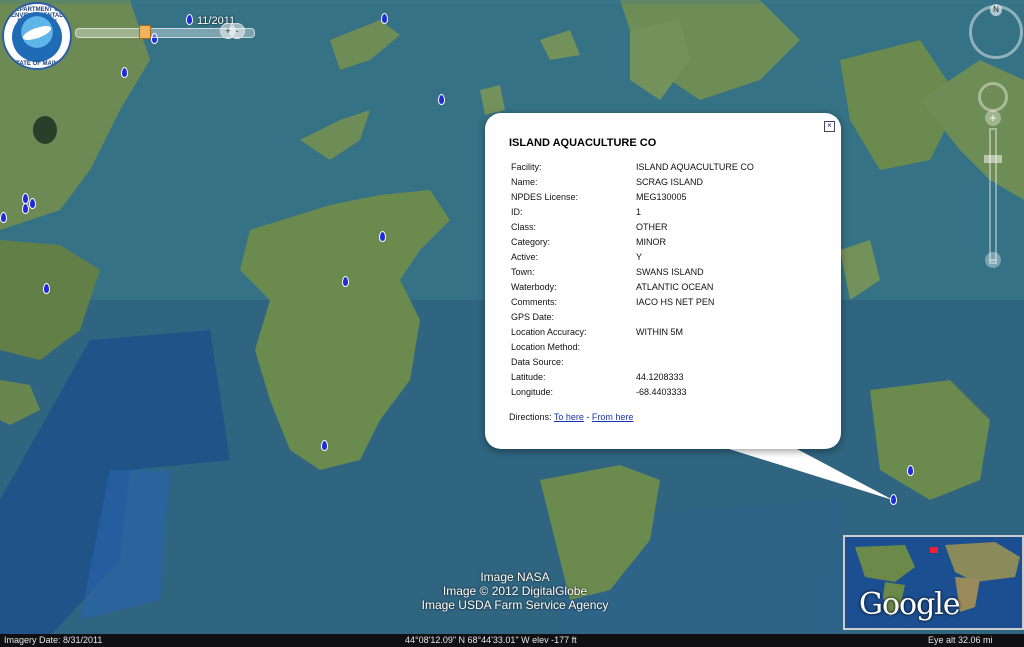  What do you see at coordinates (632, 301) in the screenshot?
I see `attribute-row: Comments: IACO HS NET PEN` at bounding box center [632, 301].